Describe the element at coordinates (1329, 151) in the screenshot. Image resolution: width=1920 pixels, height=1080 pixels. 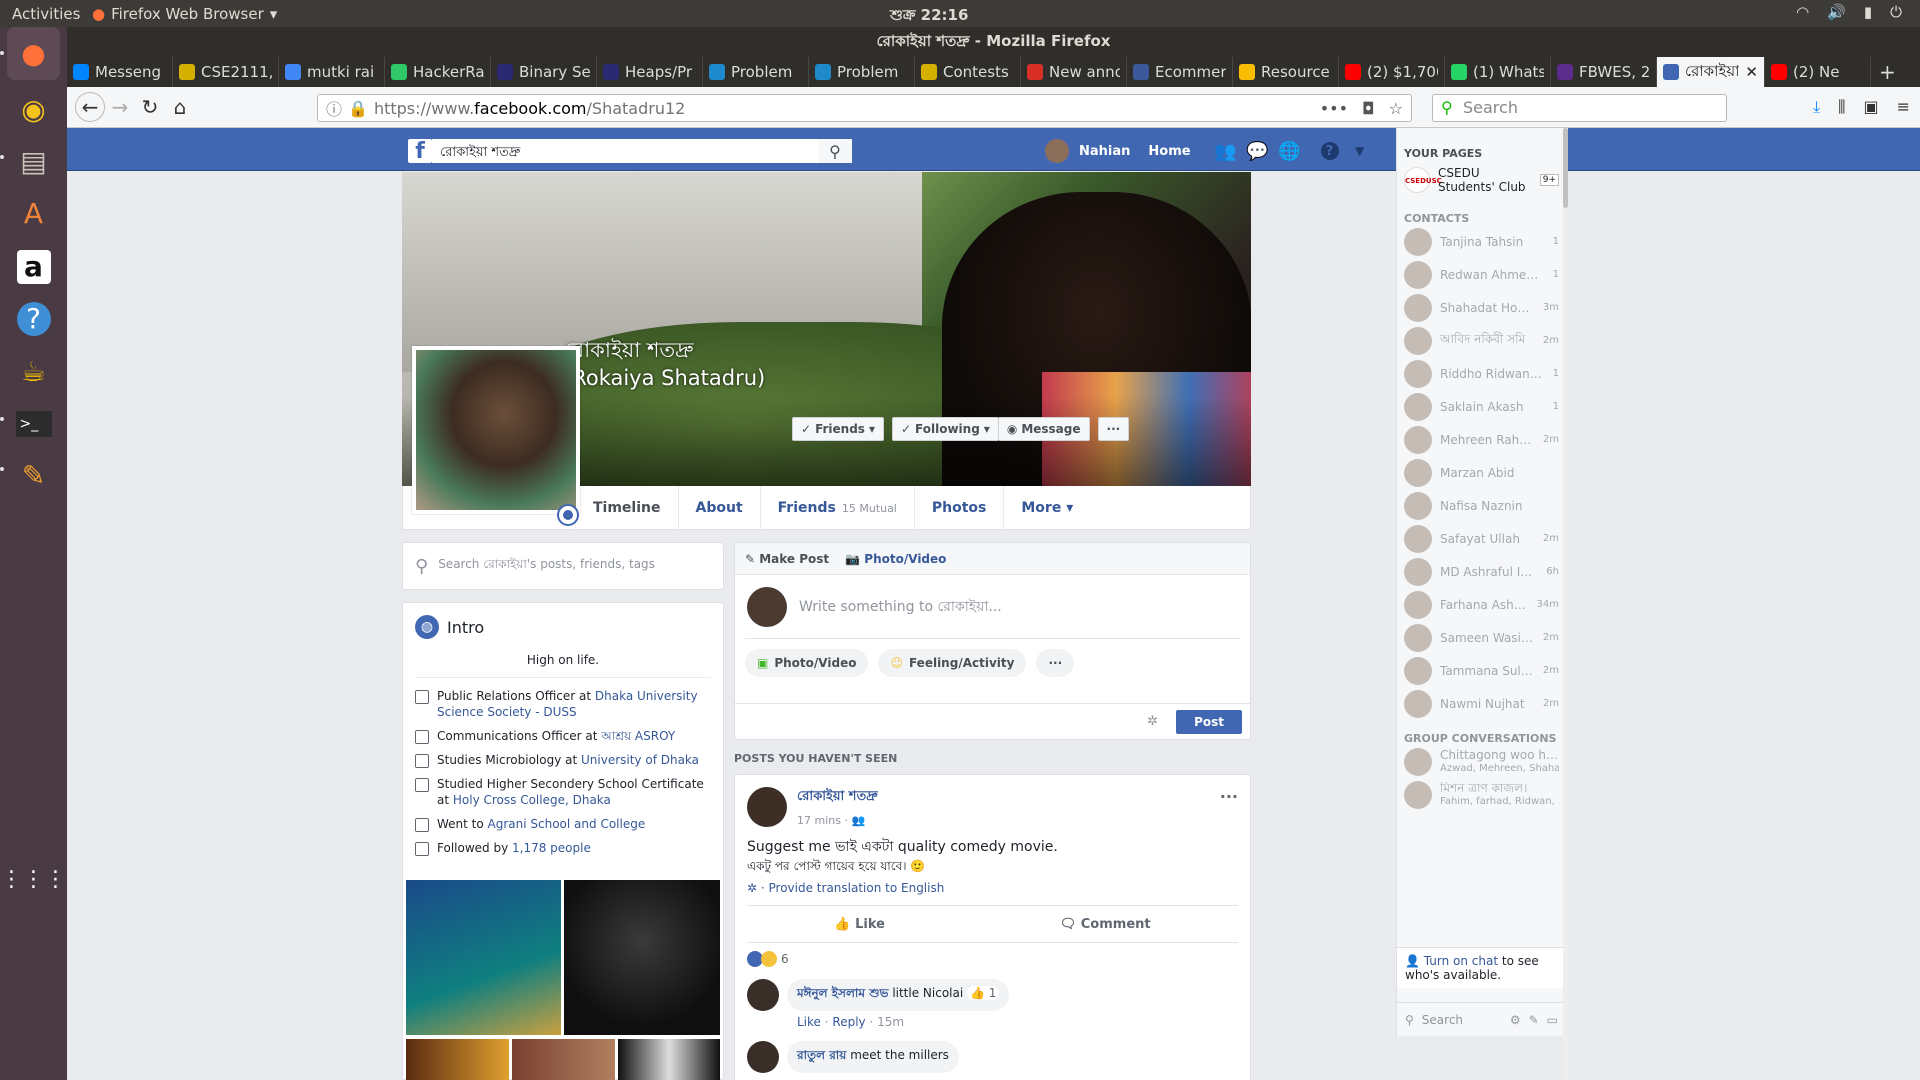
I see `help-icon: ?` at that location.